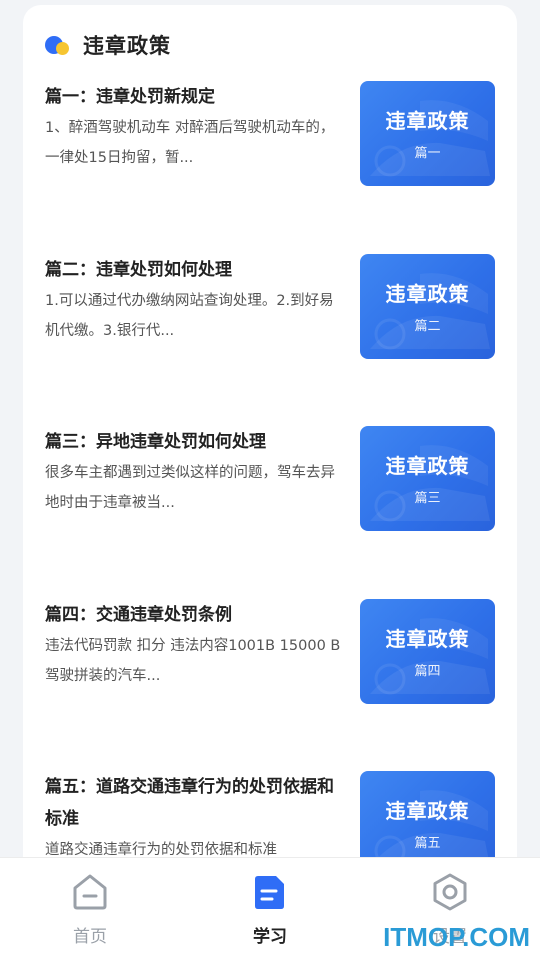  I want to click on nav-home-label: 首页, so click(90, 937).